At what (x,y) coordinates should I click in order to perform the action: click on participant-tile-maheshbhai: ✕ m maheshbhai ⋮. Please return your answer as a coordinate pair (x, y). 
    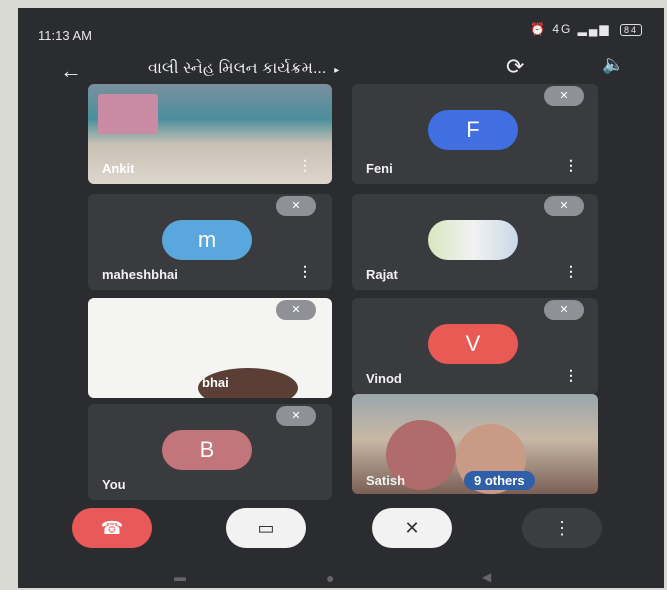
    Looking at the image, I should click on (210, 242).